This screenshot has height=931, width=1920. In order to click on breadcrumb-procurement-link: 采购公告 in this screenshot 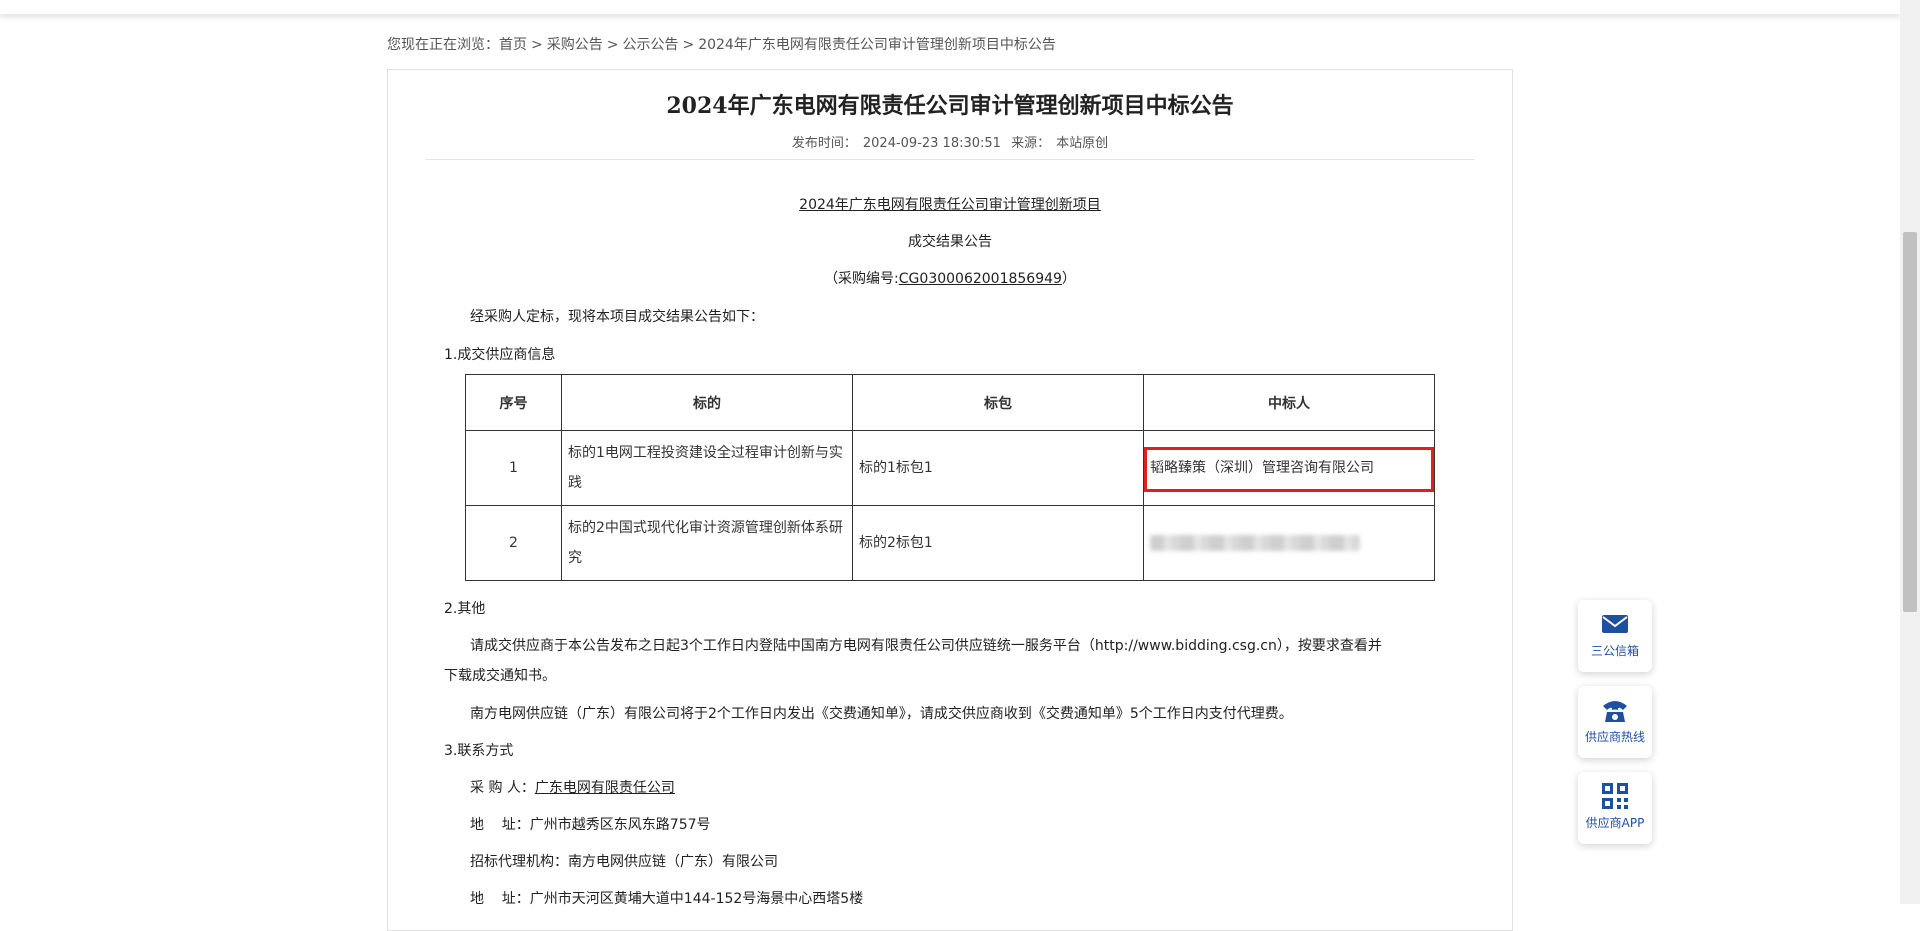, I will do `click(575, 45)`.